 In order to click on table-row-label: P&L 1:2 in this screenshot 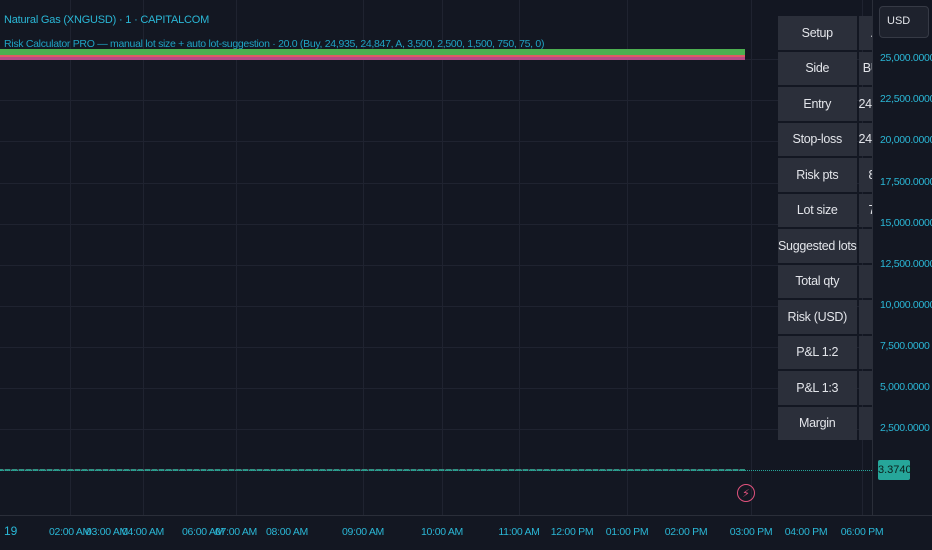, I will do `click(817, 352)`.